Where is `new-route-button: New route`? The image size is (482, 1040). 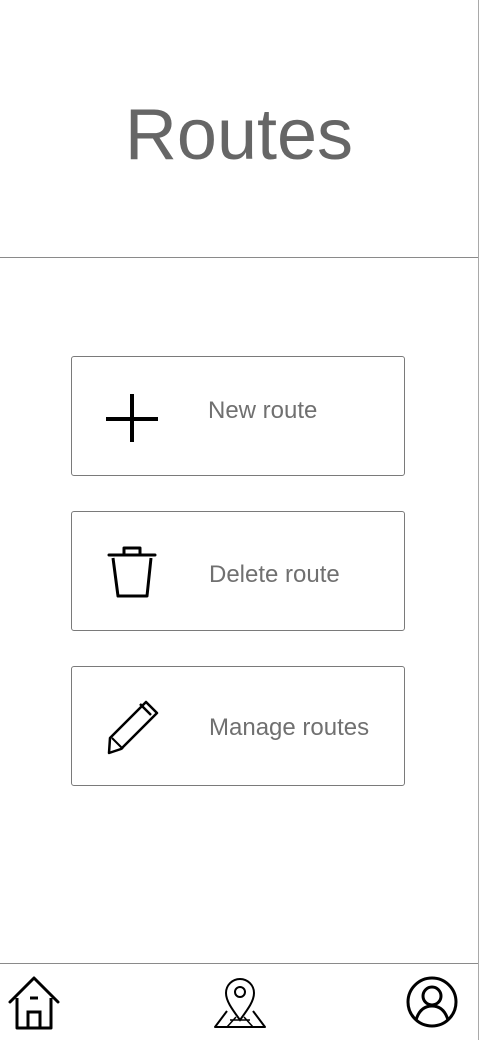 new-route-button: New route is located at coordinates (238, 416).